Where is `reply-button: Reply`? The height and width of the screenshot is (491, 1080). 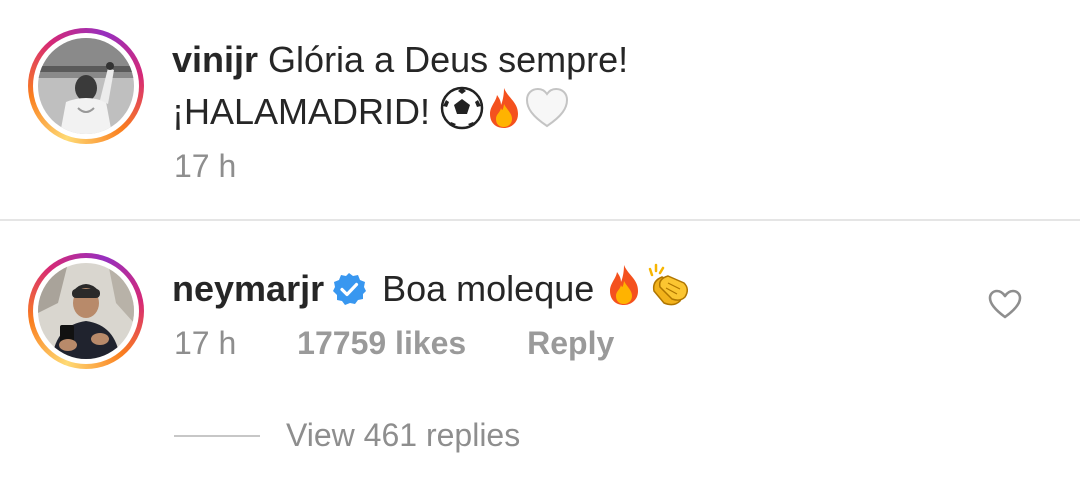 reply-button: Reply is located at coordinates (570, 343).